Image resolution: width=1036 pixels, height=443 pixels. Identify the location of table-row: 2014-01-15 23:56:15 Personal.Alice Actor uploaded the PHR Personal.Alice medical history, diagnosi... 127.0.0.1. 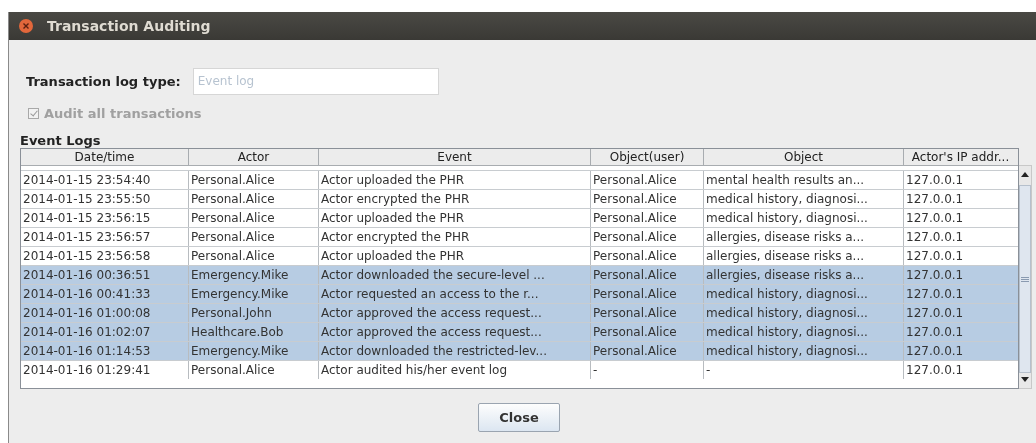
(519, 218).